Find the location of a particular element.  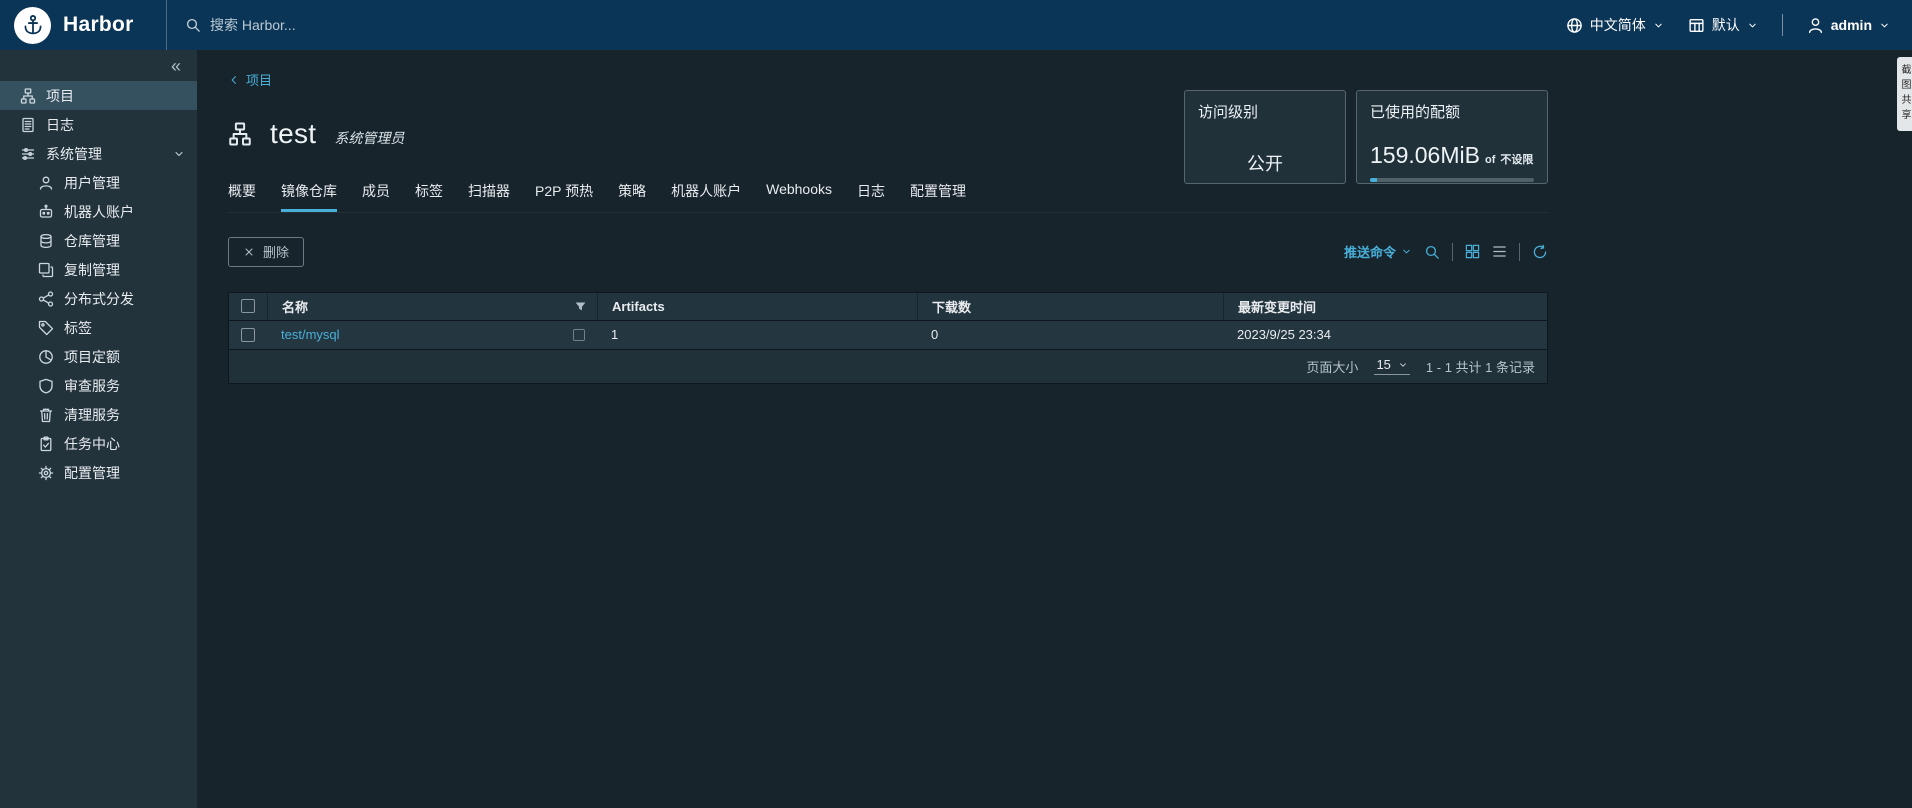

label-icon is located at coordinates (46, 328).